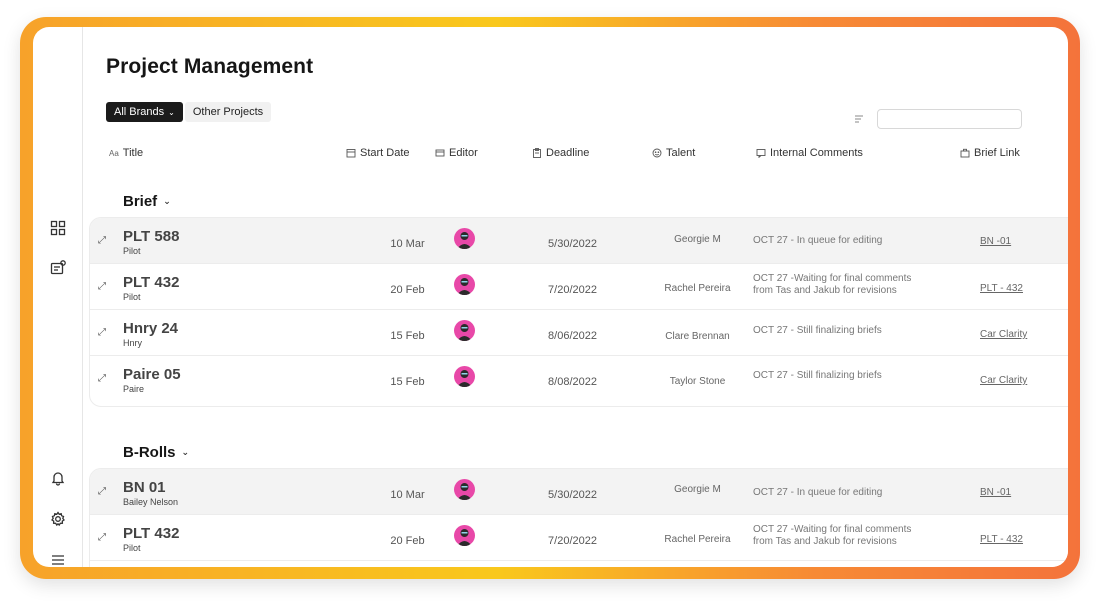  I want to click on talent-name: Taylor Stone, so click(697, 381).